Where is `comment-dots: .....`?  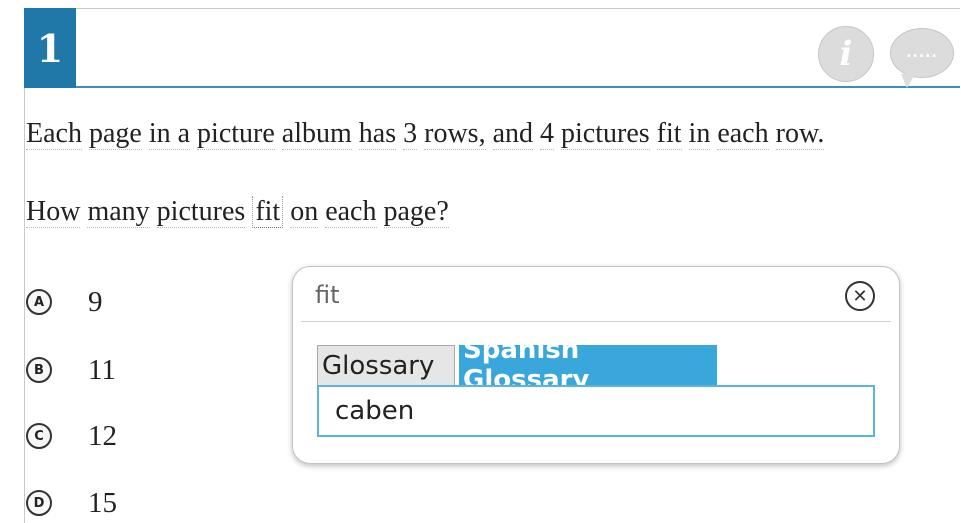 comment-dots: ..... is located at coordinates (922, 53).